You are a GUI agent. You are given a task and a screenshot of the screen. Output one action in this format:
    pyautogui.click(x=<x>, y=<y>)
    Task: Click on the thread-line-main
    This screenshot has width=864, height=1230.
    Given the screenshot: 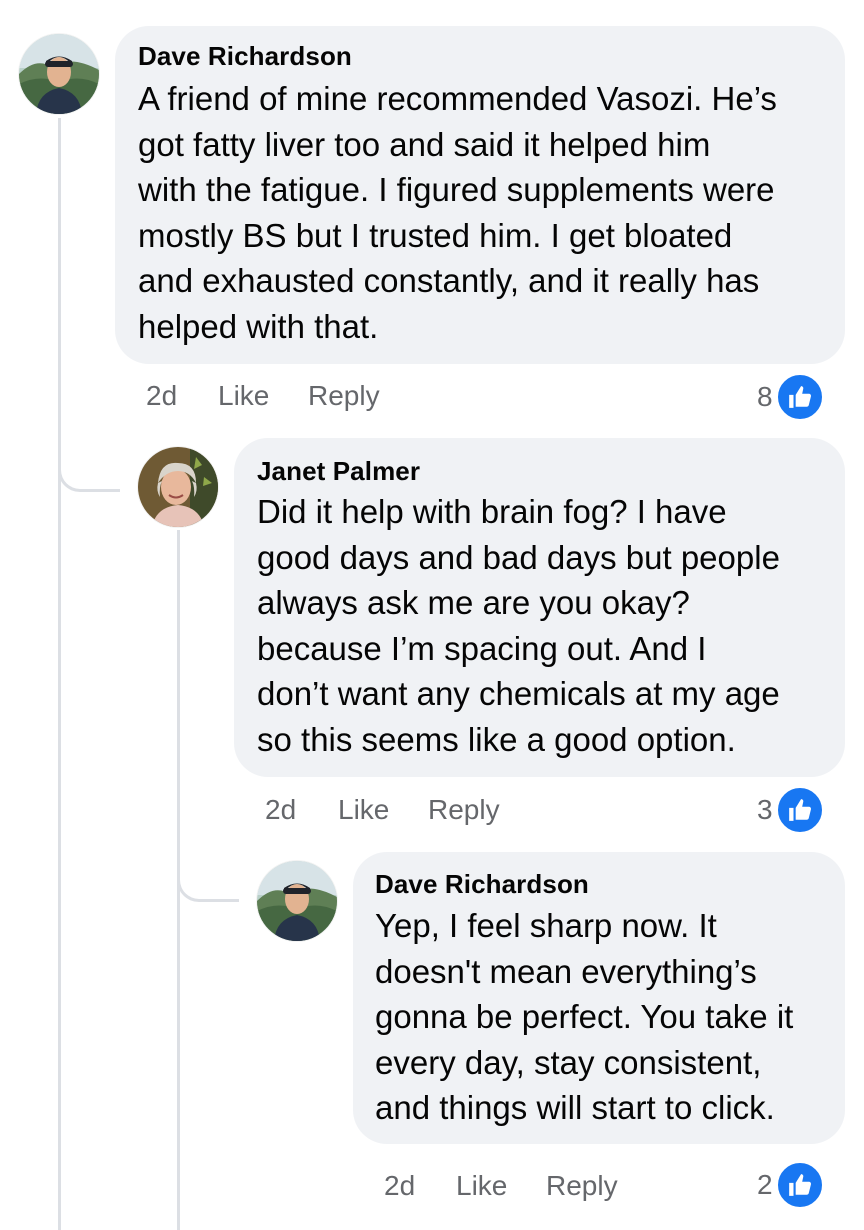 What is the action you would take?
    pyautogui.click(x=59, y=674)
    